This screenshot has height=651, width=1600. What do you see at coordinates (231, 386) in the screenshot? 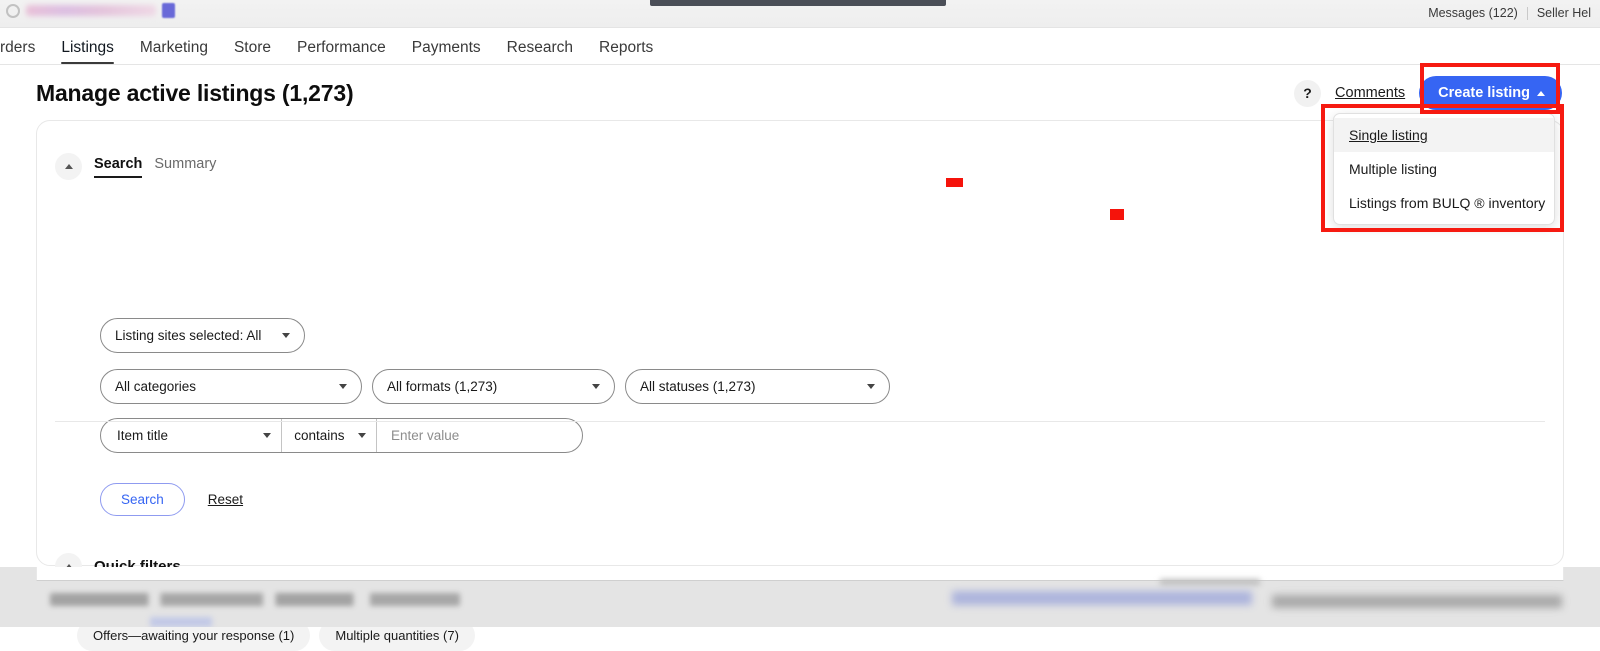
I see `category-select: All categories` at bounding box center [231, 386].